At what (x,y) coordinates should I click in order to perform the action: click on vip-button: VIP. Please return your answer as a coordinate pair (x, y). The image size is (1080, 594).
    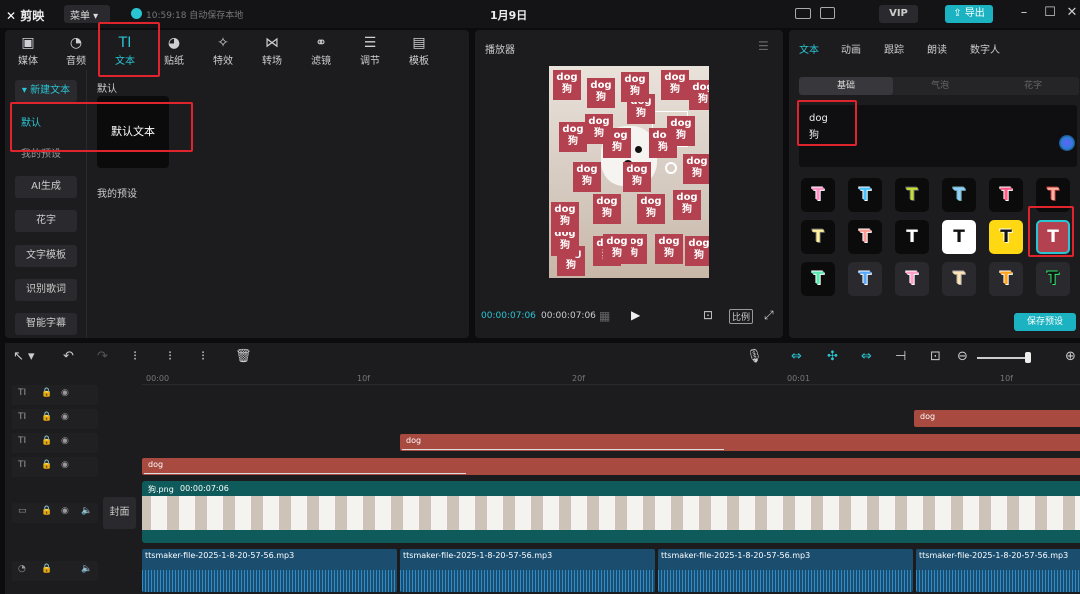
    Looking at the image, I should click on (898, 14).